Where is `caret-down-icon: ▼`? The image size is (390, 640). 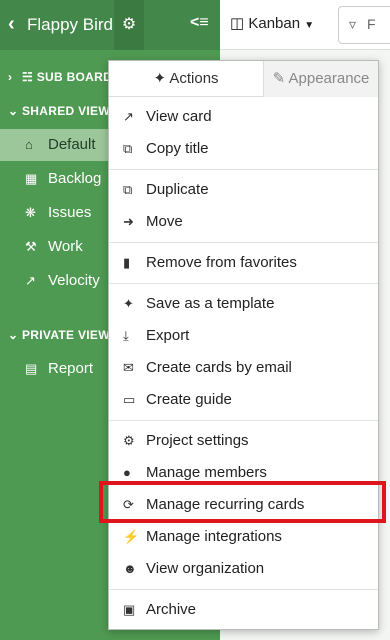
caret-down-icon: ▼ is located at coordinates (309, 25).